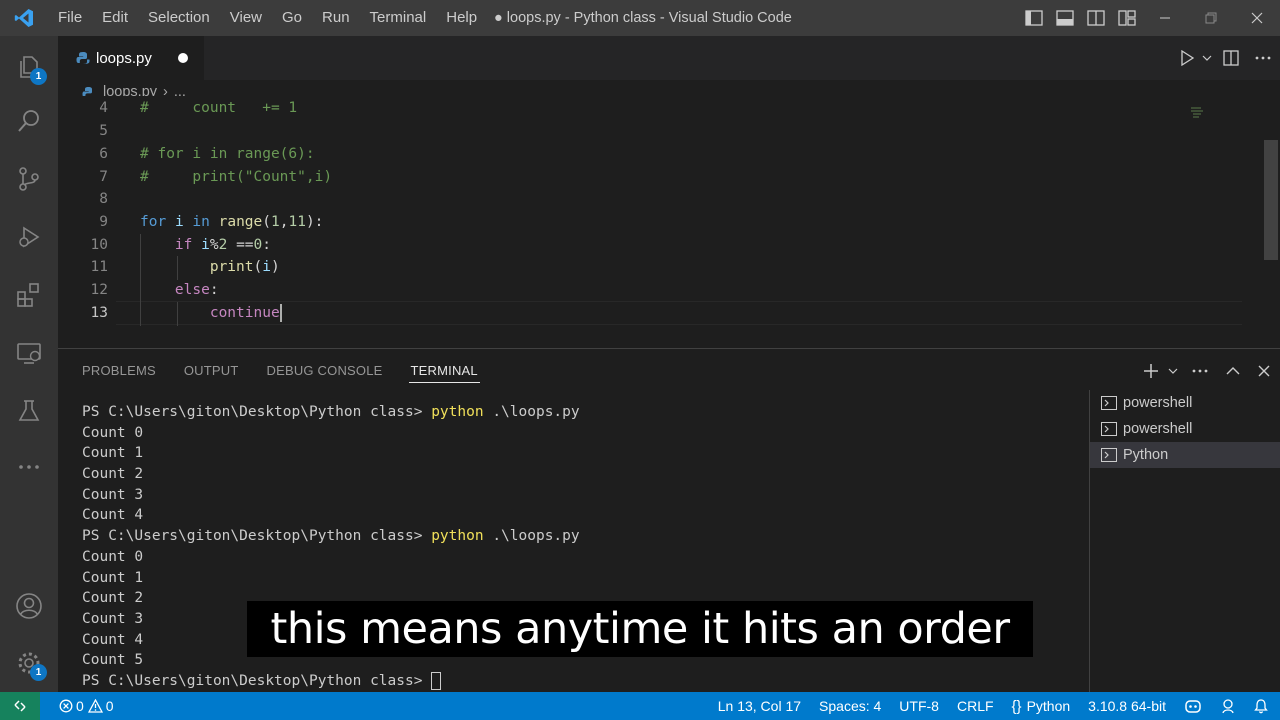  What do you see at coordinates (29, 467) in the screenshot?
I see `more-views-icon` at bounding box center [29, 467].